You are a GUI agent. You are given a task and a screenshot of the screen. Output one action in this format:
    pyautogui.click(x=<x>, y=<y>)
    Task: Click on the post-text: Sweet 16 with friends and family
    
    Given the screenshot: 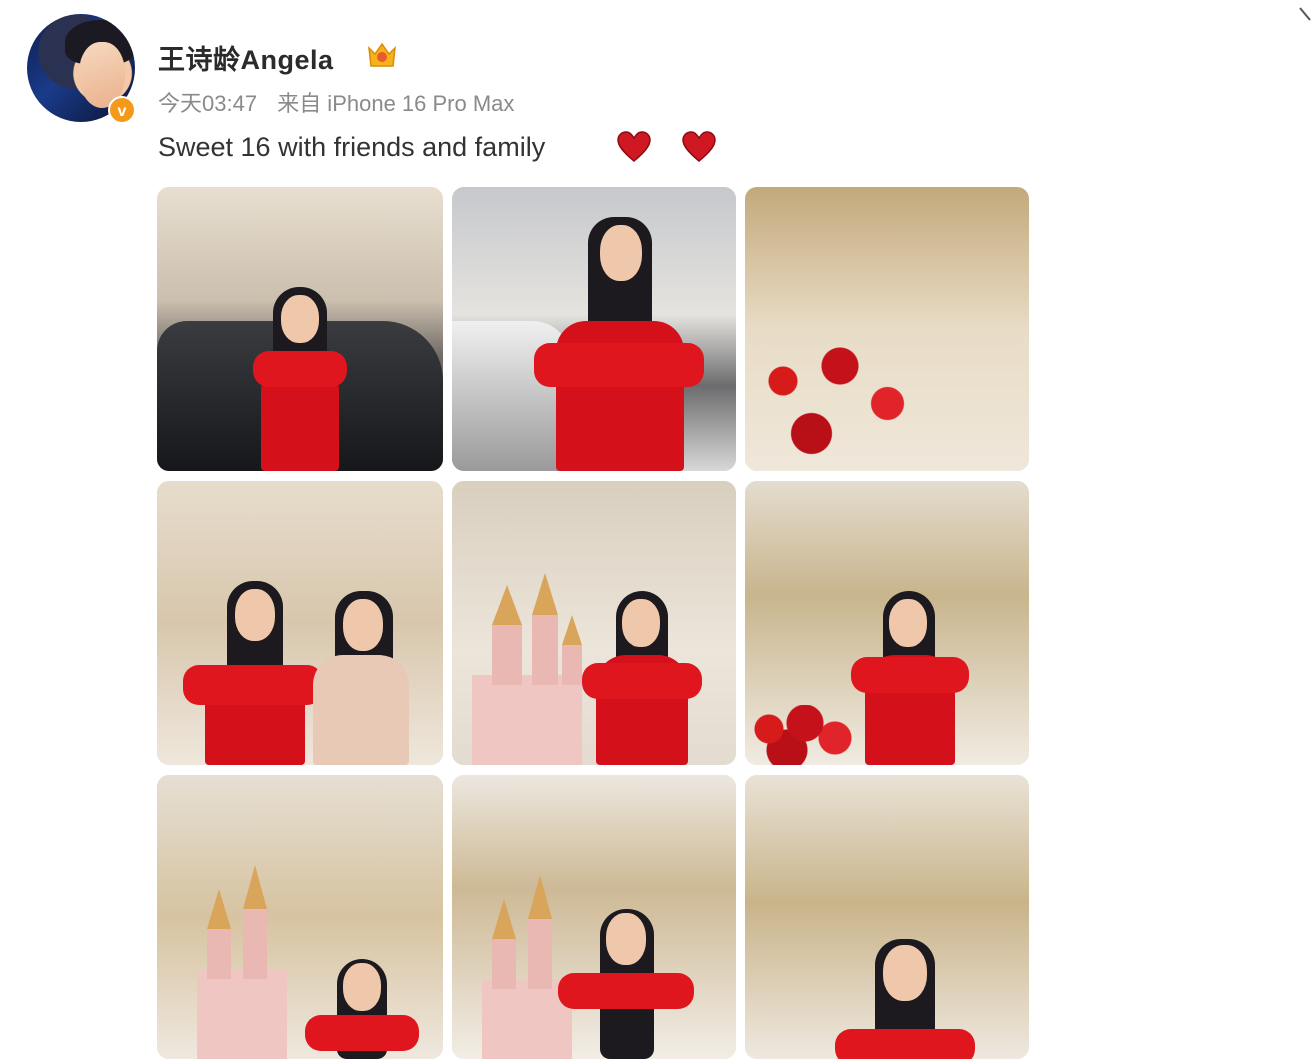 What is the action you would take?
    pyautogui.click(x=352, y=147)
    